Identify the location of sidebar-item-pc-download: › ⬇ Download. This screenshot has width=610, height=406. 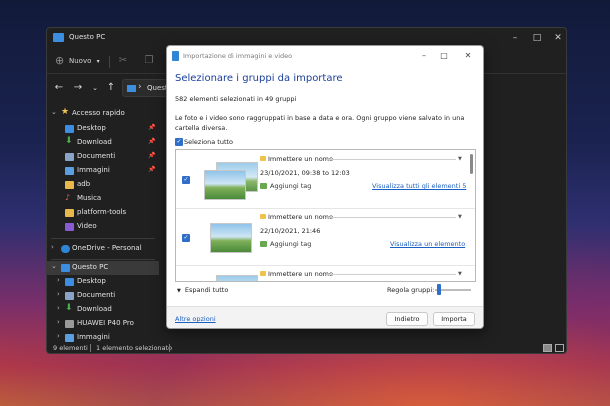
(103, 310).